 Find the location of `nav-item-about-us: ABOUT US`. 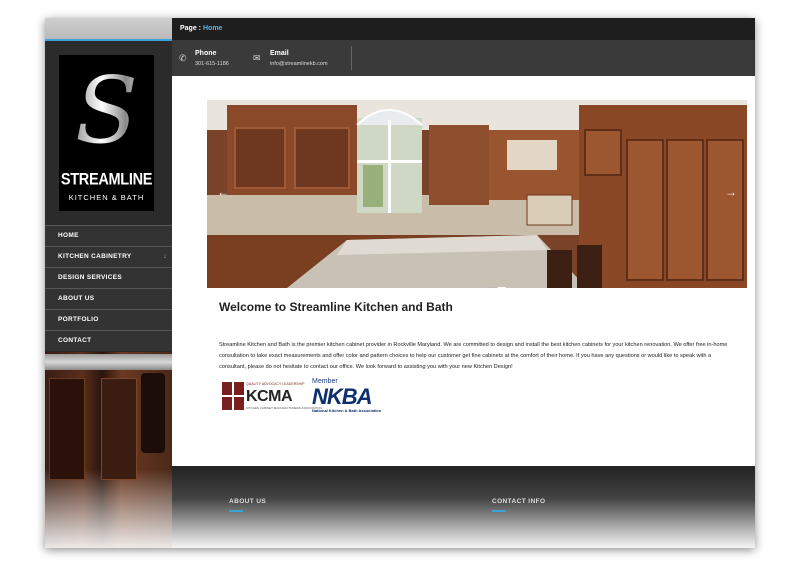

nav-item-about-us: ABOUT US is located at coordinates (108, 298).